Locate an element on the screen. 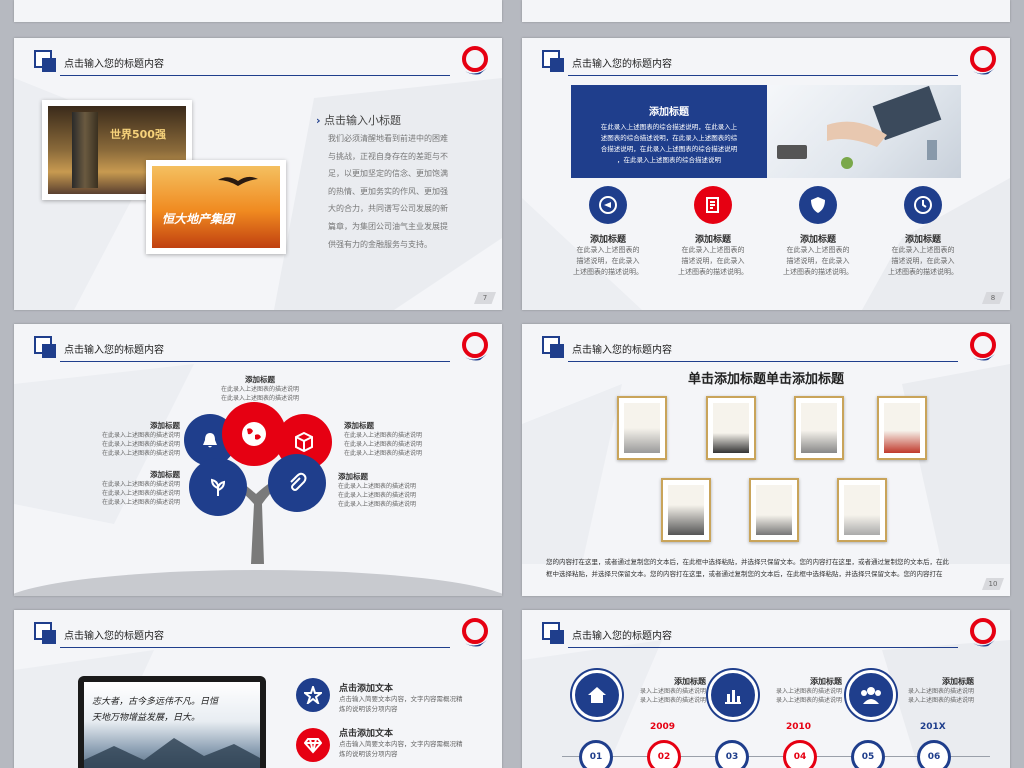 This screenshot has height=768, width=1024. laptop-hands-icon is located at coordinates (859, 127).